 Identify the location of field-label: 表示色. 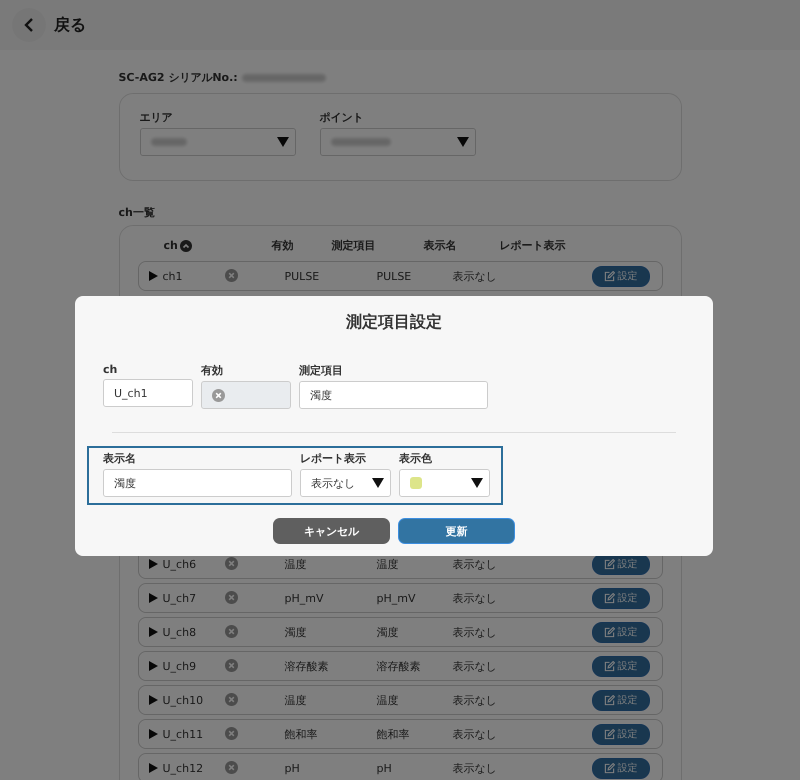
(416, 458).